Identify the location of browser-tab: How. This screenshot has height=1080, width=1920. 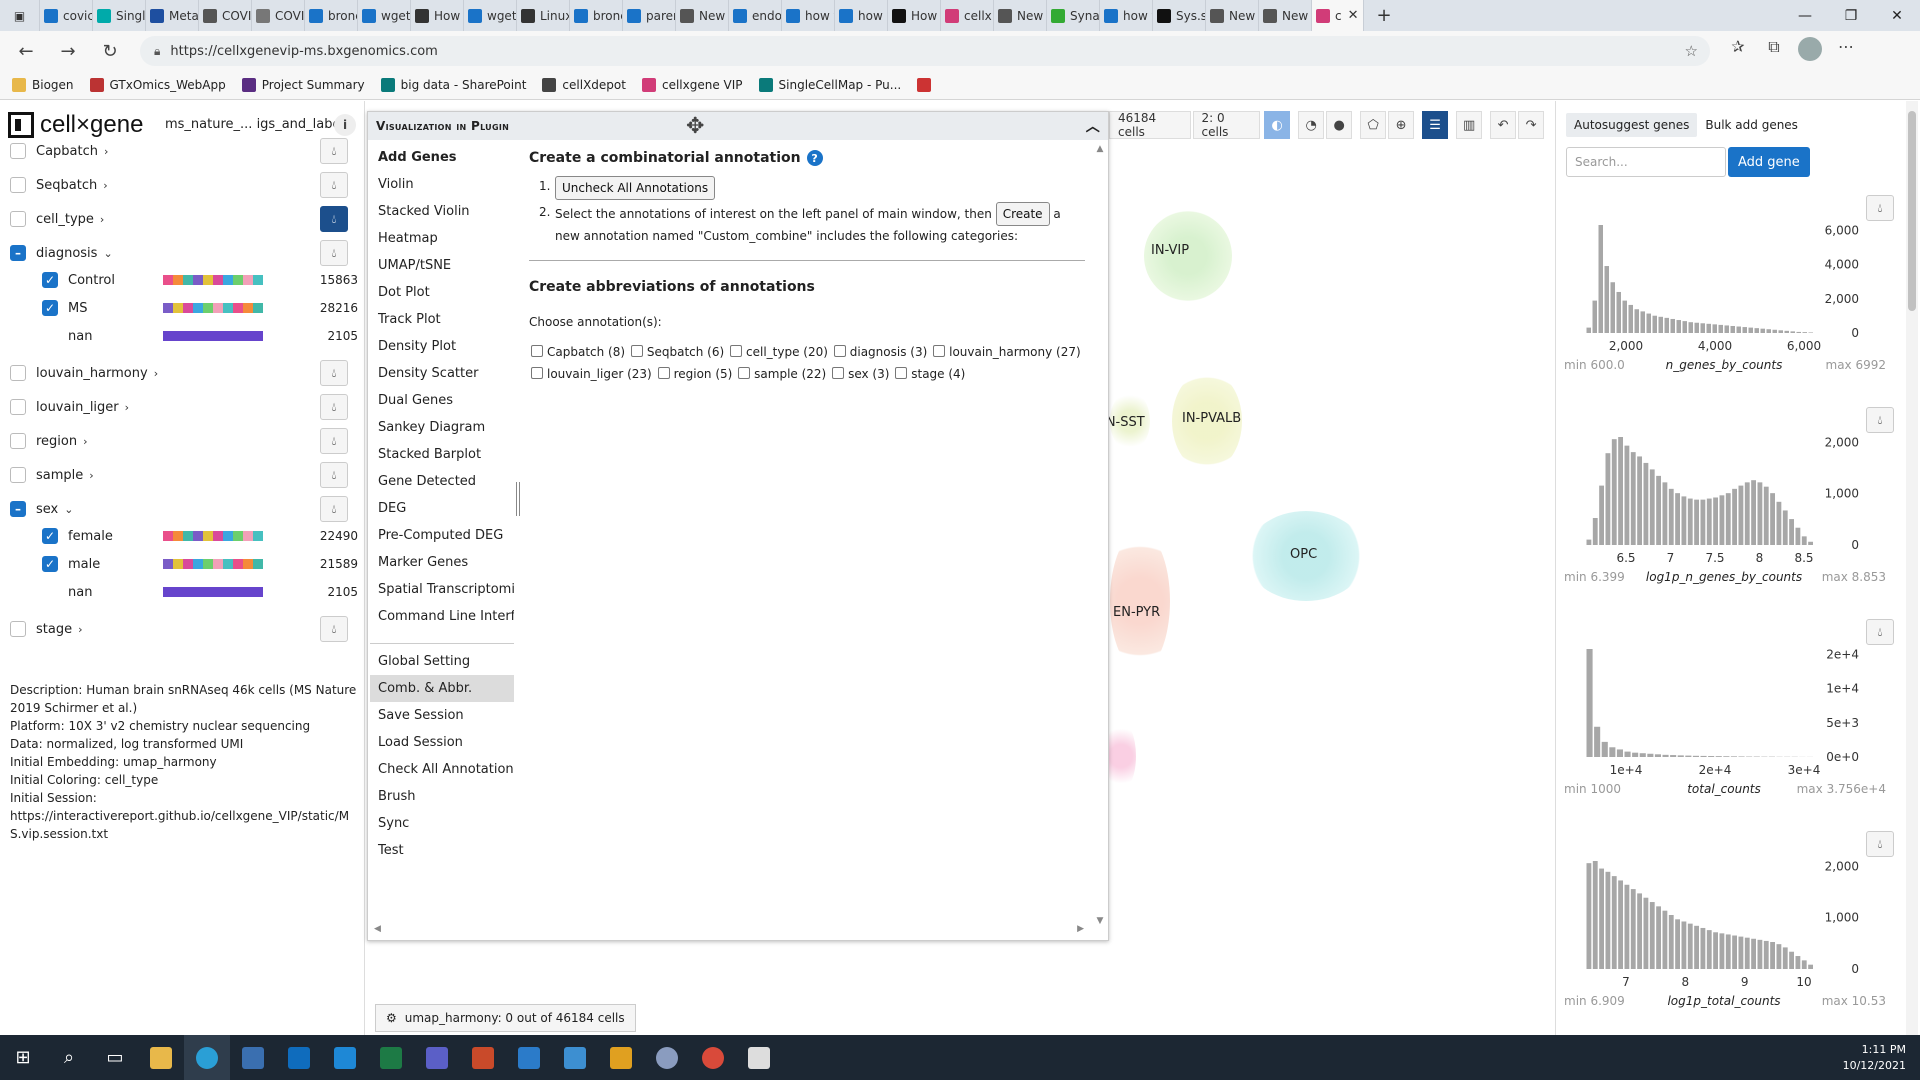
(914, 15).